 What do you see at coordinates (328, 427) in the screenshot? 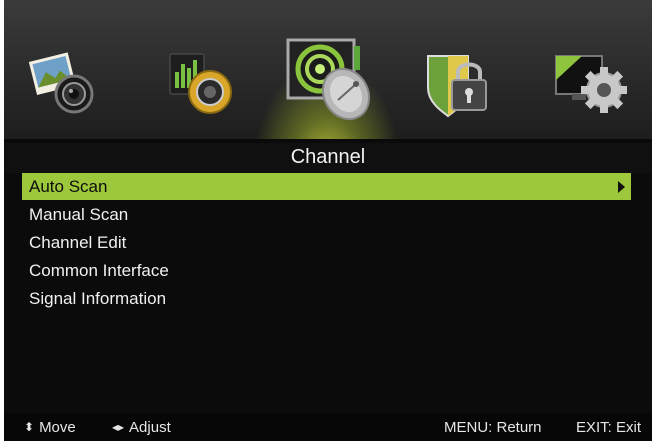
I see `footer-hint-bar: ⬍ Move ◂▸ Adjust MENU: Return EXIT: Exit` at bounding box center [328, 427].